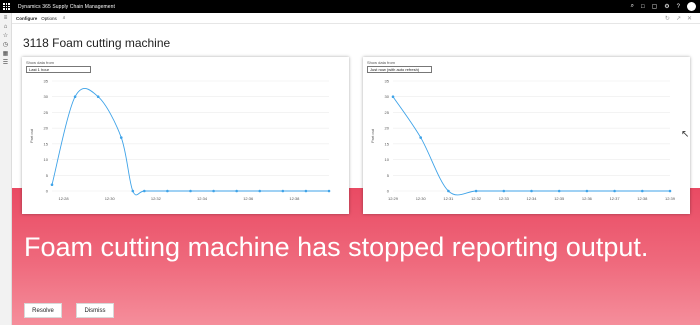  I want to click on x-tick-label: 12:39, so click(670, 198).